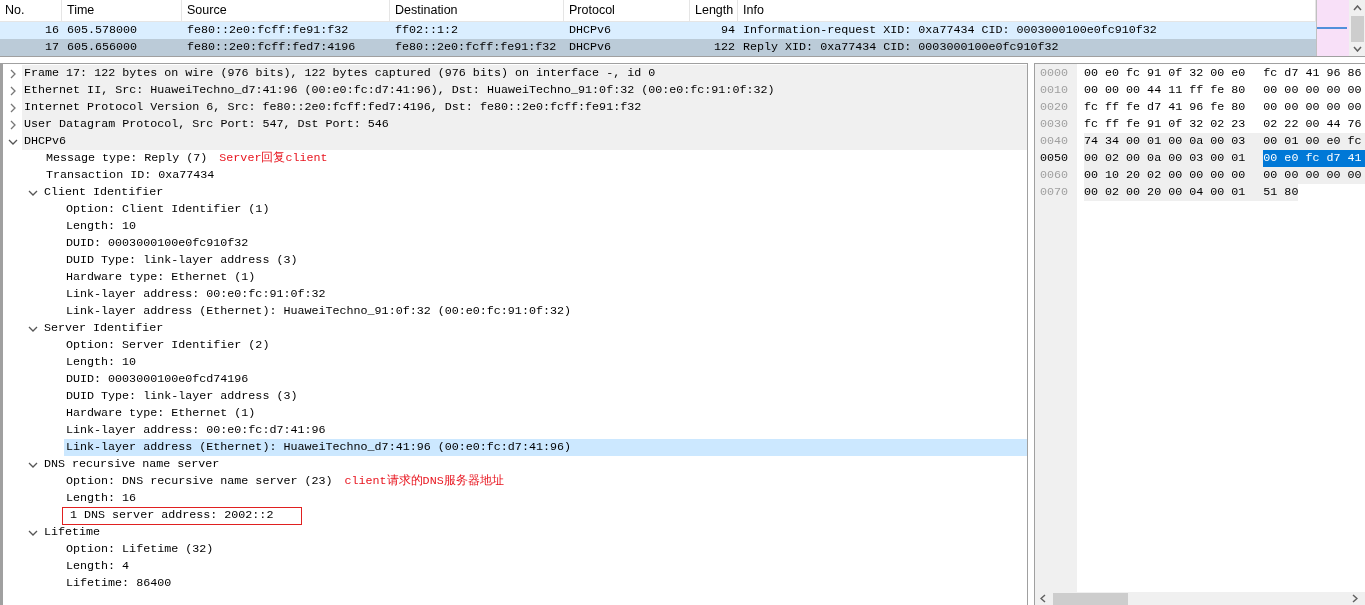 The width and height of the screenshot is (1365, 605). Describe the element at coordinates (1054, 124) in the screenshot. I see `offset-label: 0030` at that location.